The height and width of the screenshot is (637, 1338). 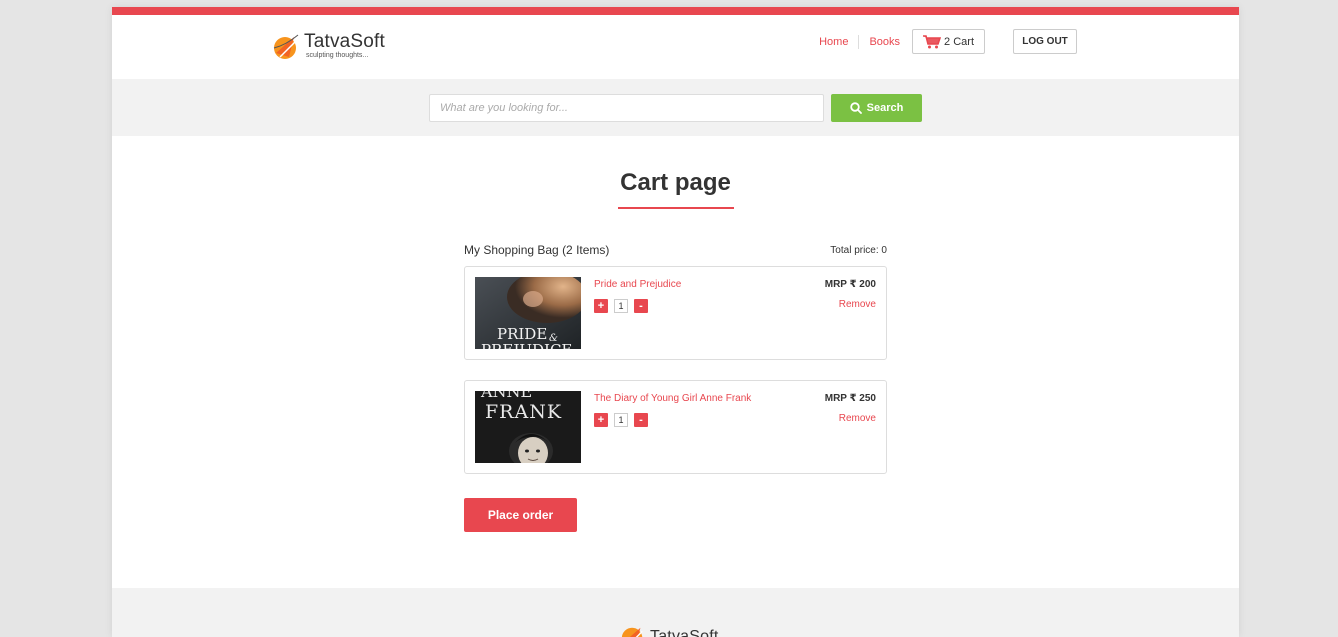 What do you see at coordinates (833, 42) in the screenshot?
I see `nav-home-link: Home` at bounding box center [833, 42].